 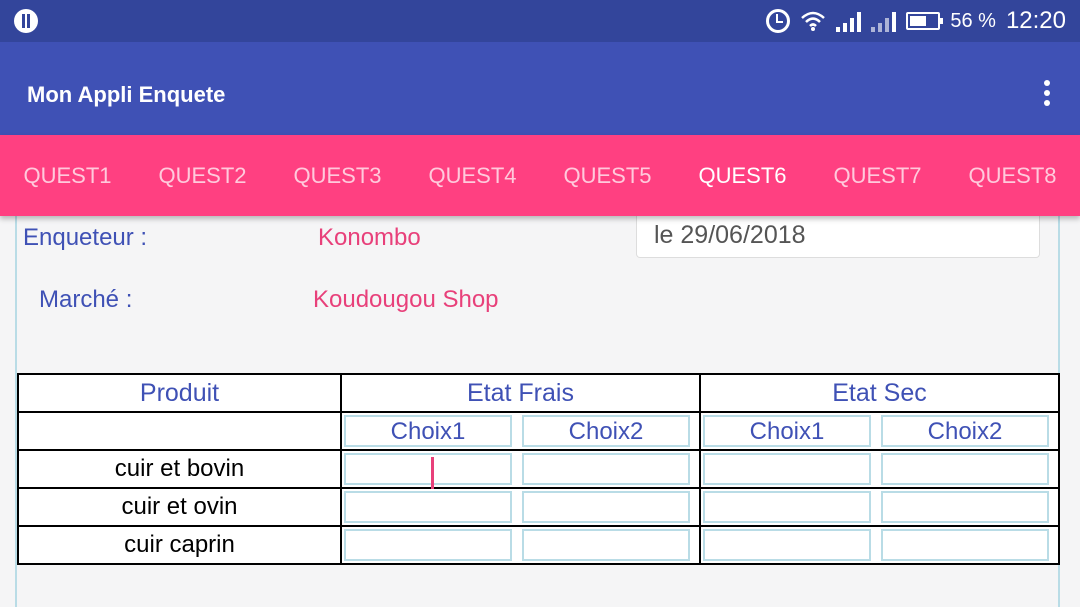 I want to click on marche-value: Koudougou Shop, so click(x=406, y=299).